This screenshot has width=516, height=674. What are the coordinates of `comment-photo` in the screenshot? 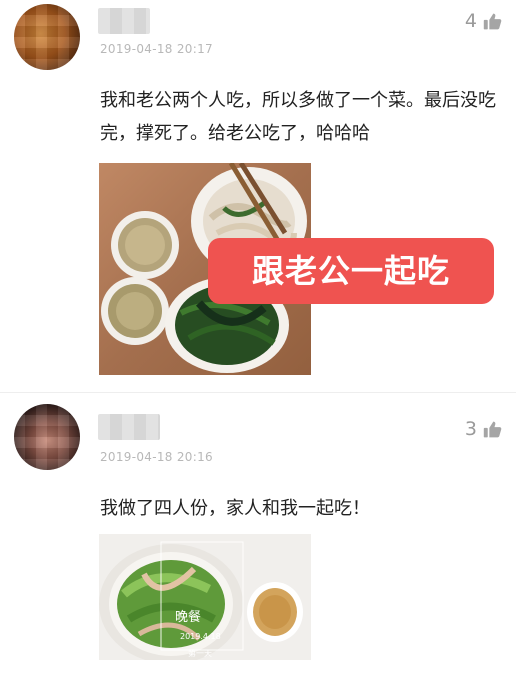 It's located at (205, 597).